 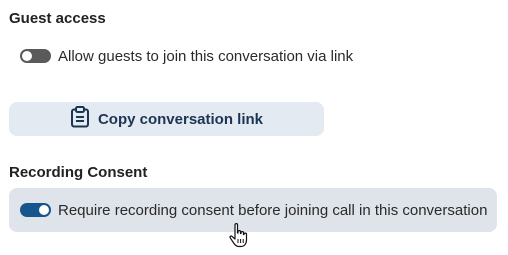 I want to click on copy-conversation-link-label: Copy conversation link, so click(x=180, y=119).